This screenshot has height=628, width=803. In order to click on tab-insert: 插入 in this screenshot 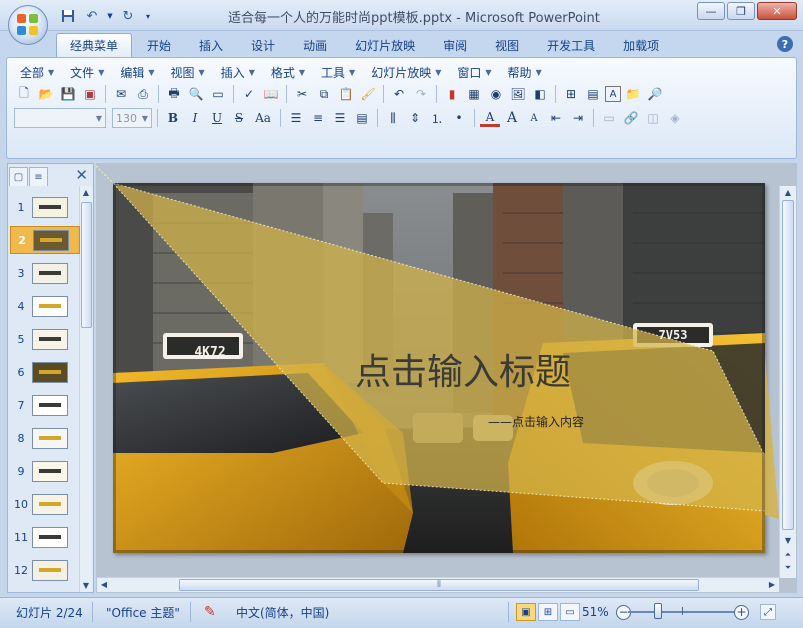, I will do `click(211, 45)`.